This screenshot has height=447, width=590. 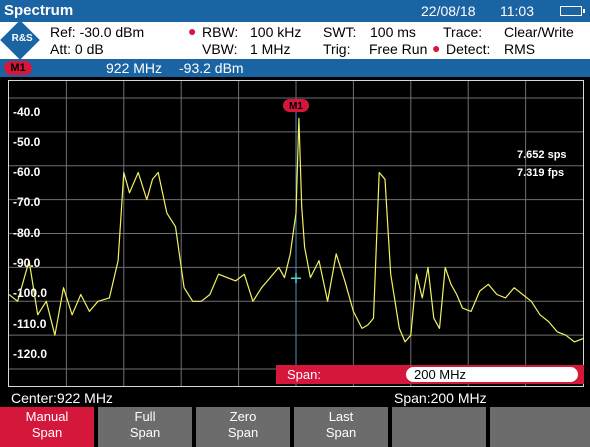 What do you see at coordinates (220, 32) in the screenshot?
I see `rbw-label: RBW:` at bounding box center [220, 32].